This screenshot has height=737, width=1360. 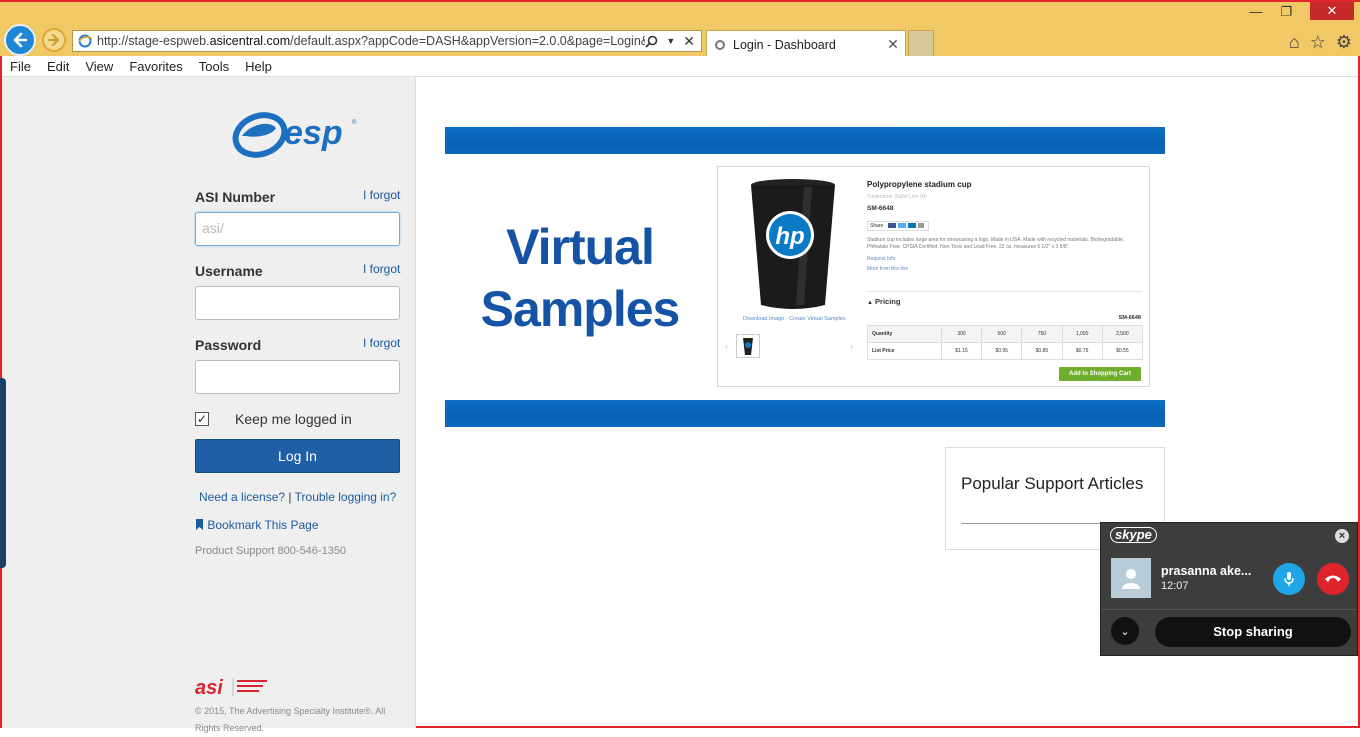 What do you see at coordinates (851, 346) in the screenshot?
I see `thumb-next-icon: ›` at bounding box center [851, 346].